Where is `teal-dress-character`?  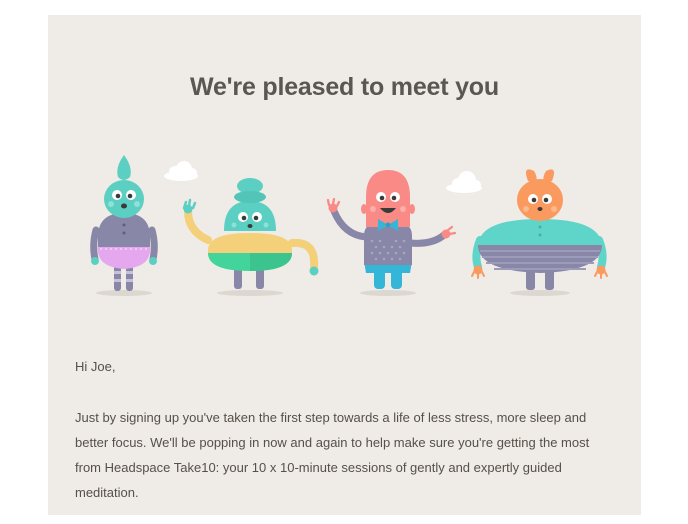 teal-dress-character is located at coordinates (124, 225).